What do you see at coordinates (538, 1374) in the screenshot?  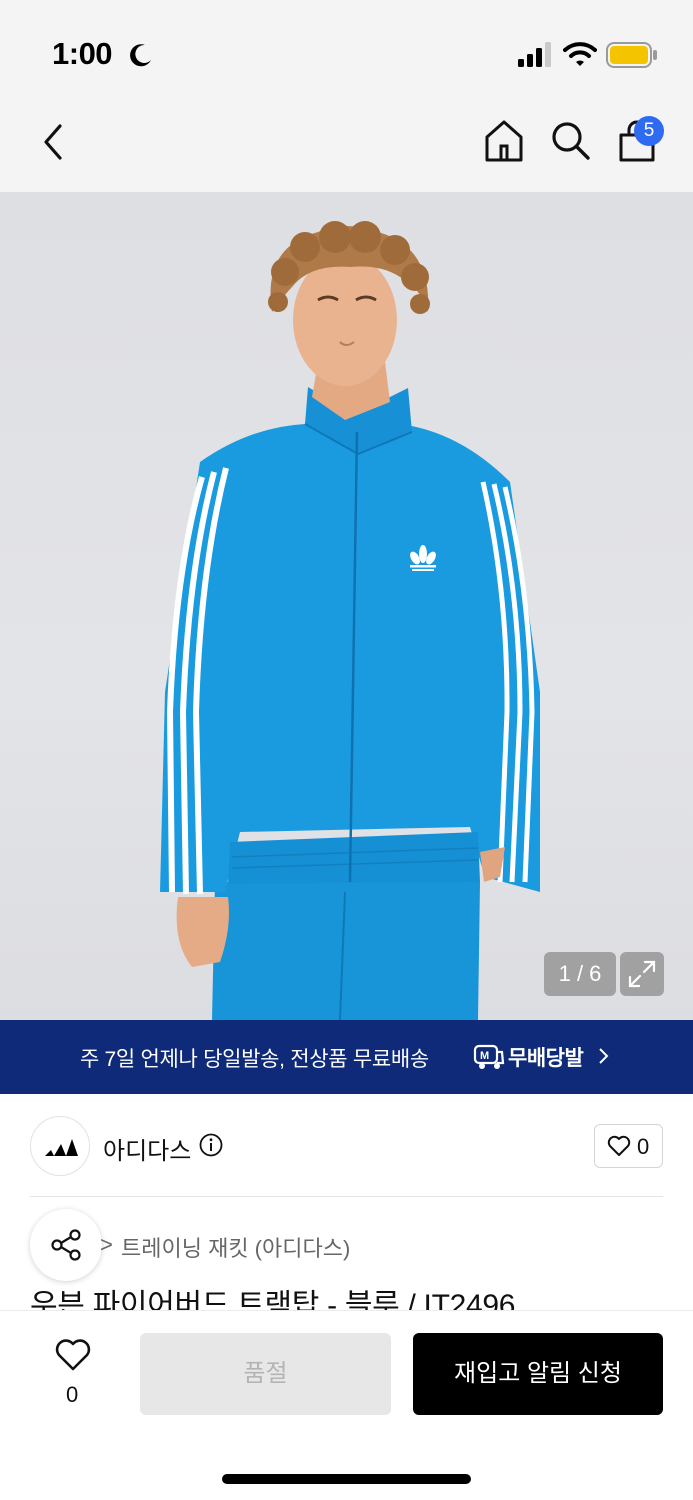 I see `restock-alert-button: 재입고 알림 신청` at bounding box center [538, 1374].